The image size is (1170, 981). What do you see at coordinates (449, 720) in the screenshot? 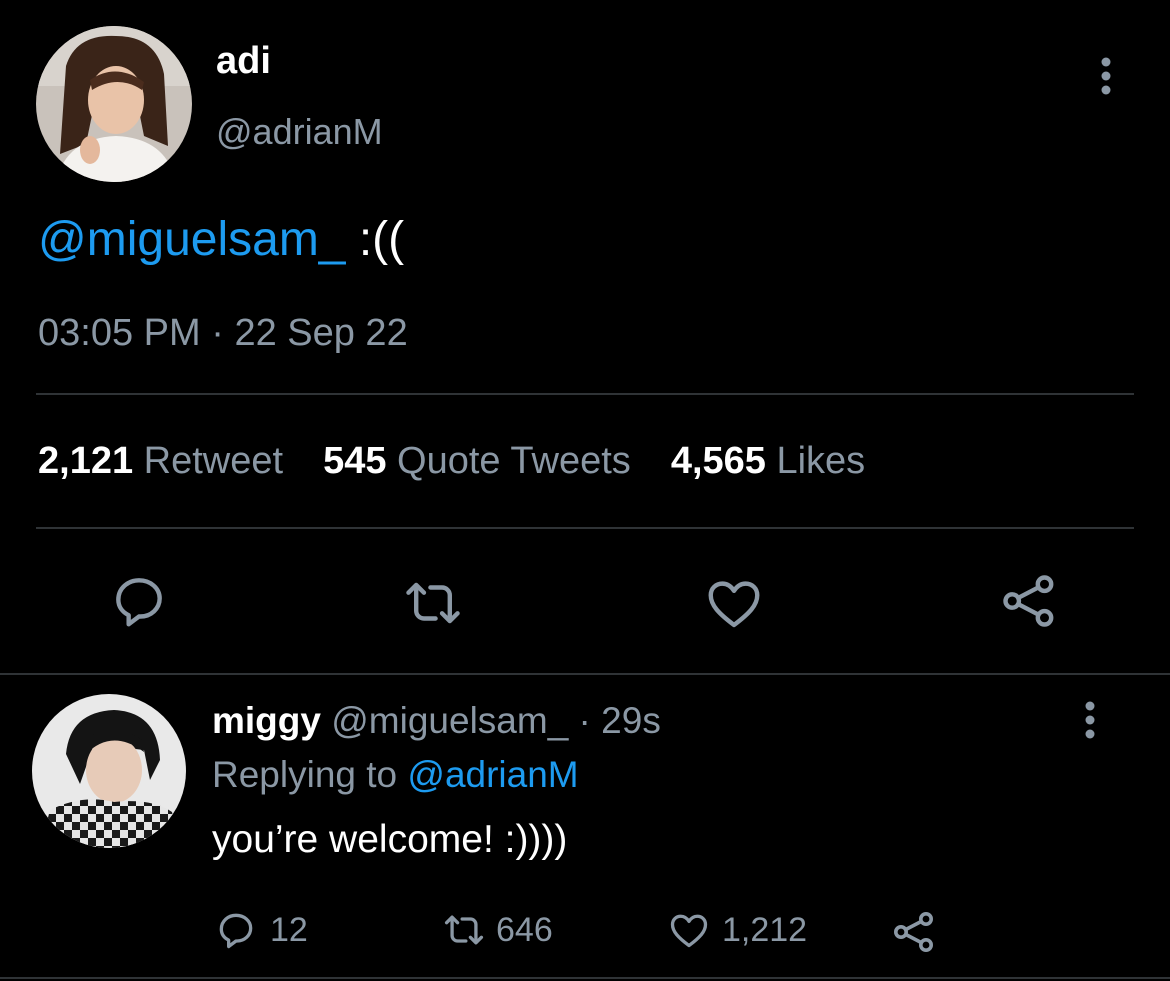
I see `reply-handle: @miguelsam_` at bounding box center [449, 720].